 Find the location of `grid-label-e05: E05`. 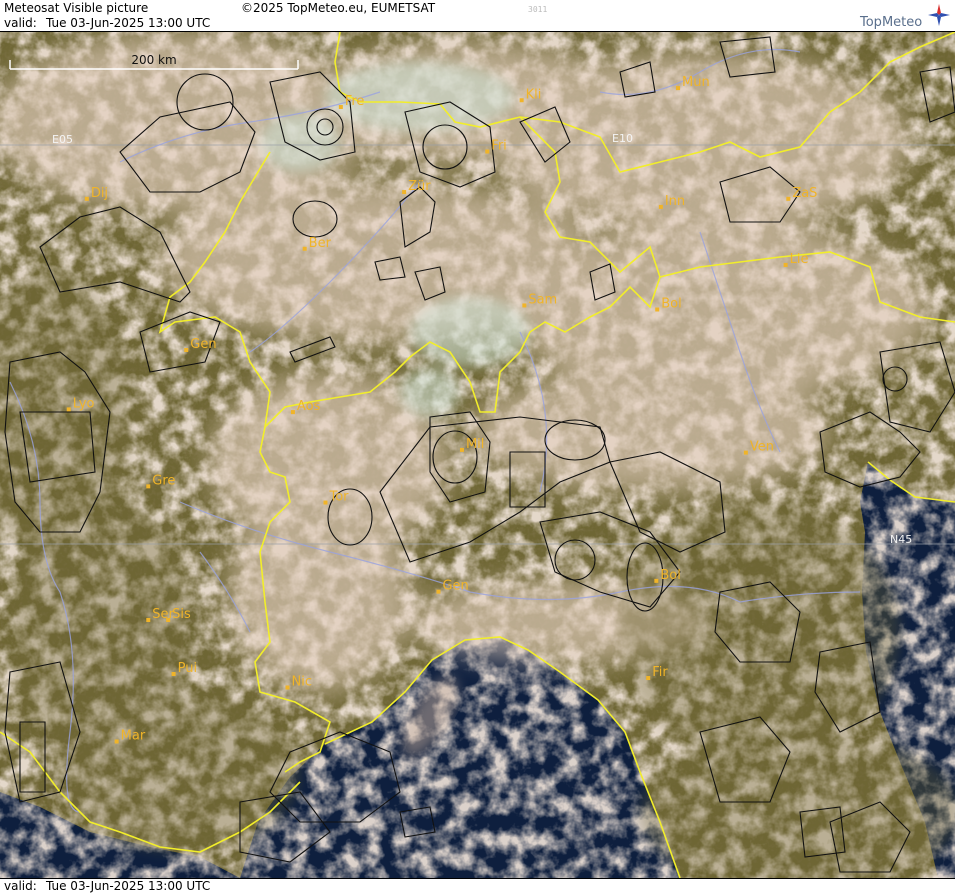

grid-label-e05: E05 is located at coordinates (62, 139).